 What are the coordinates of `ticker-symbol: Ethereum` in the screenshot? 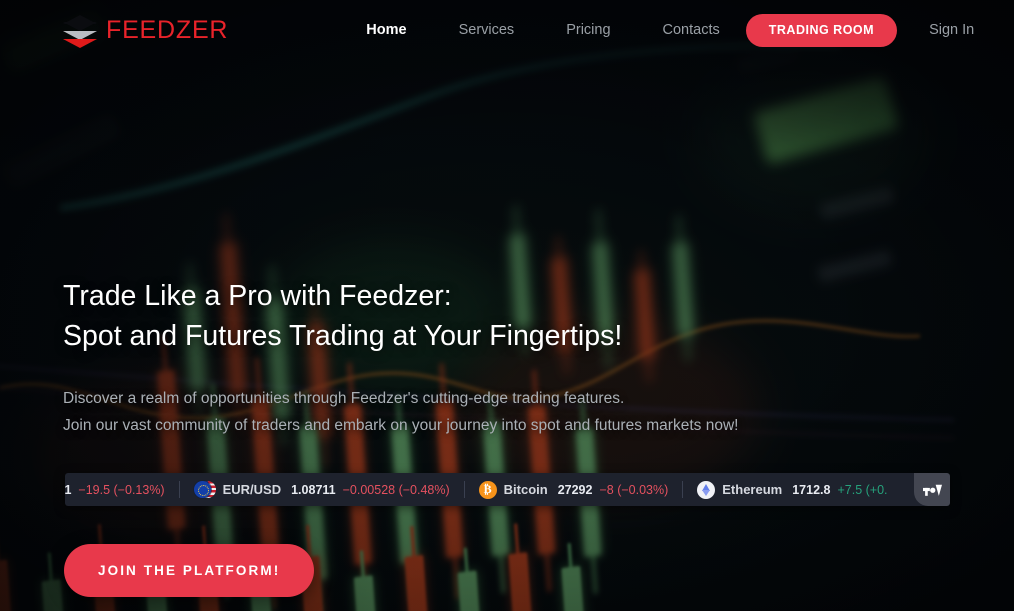 It's located at (752, 489).